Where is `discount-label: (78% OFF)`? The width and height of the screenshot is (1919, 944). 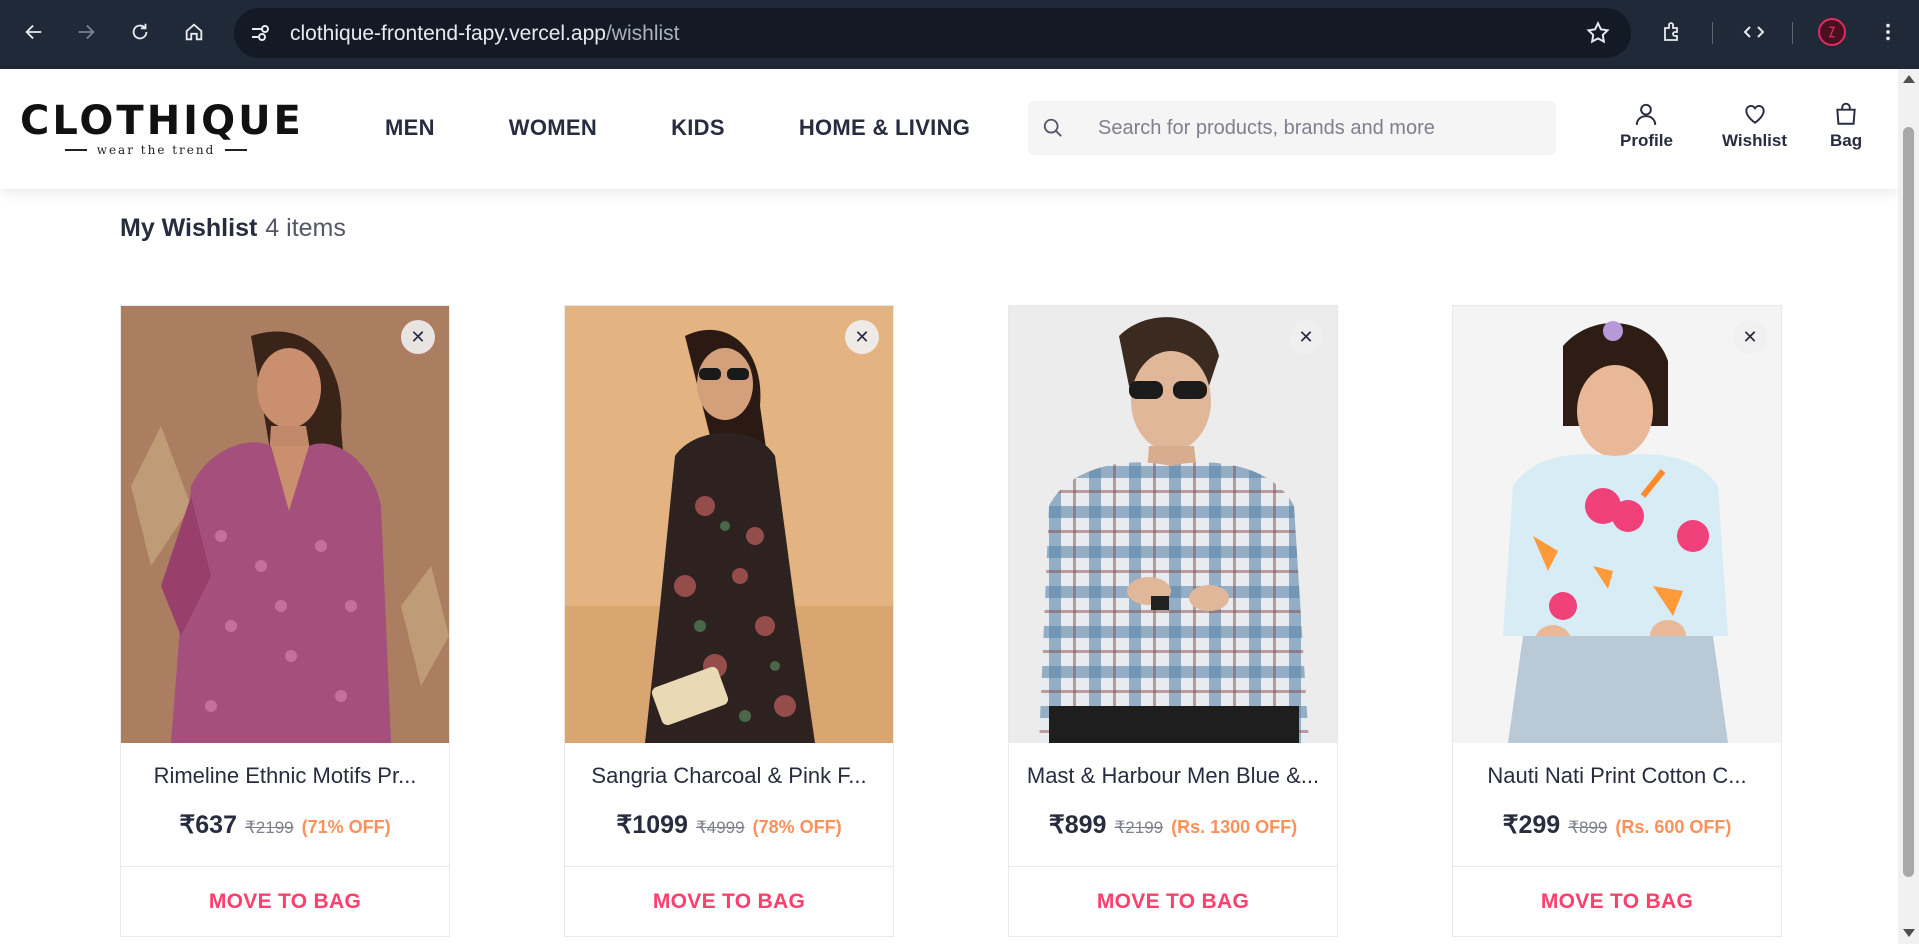 discount-label: (78% OFF) is located at coordinates (797, 827).